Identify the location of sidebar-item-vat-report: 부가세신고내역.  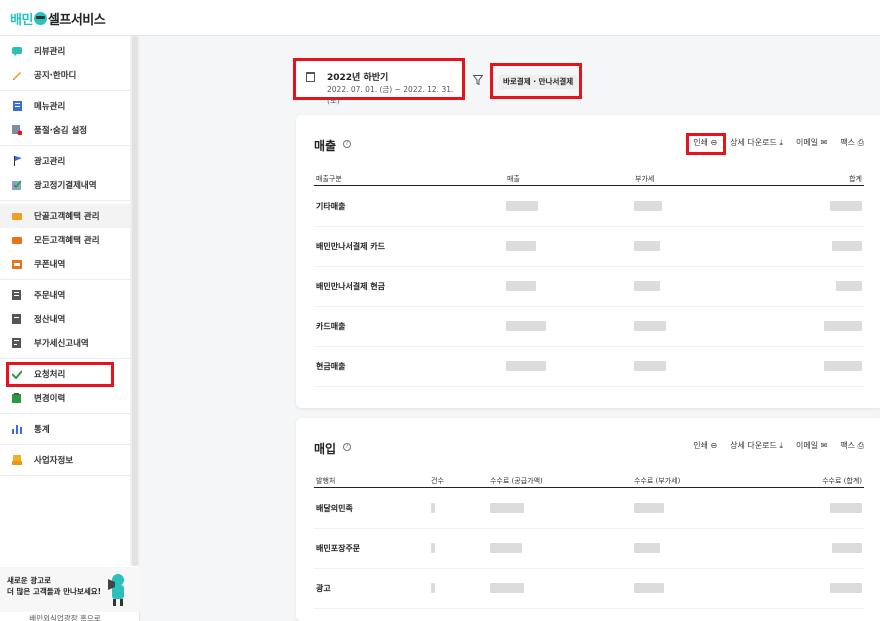
(65, 343).